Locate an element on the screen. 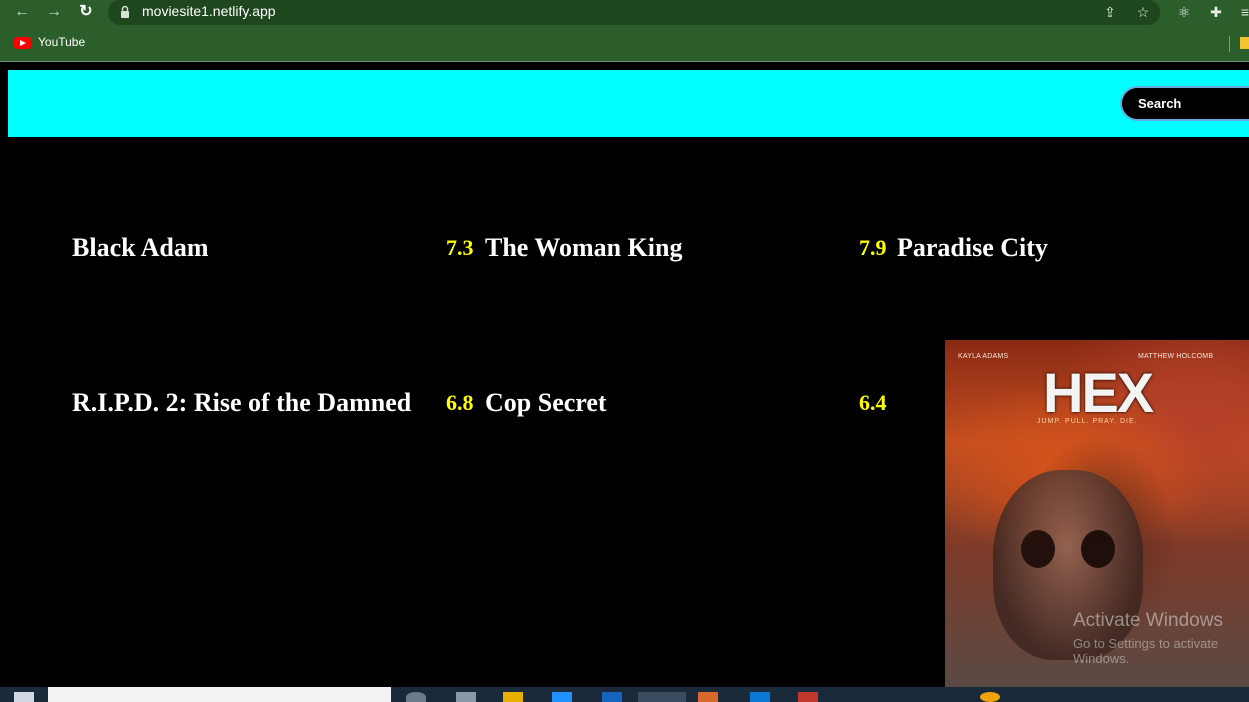  bookmarks-bar: YouTube is located at coordinates (624, 43).